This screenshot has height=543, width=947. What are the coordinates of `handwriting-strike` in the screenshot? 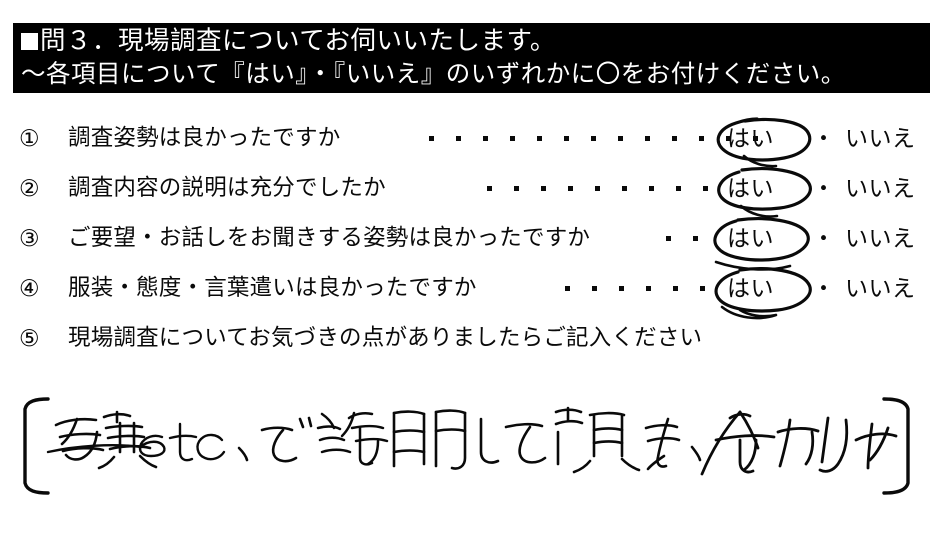 It's located at (95, 448).